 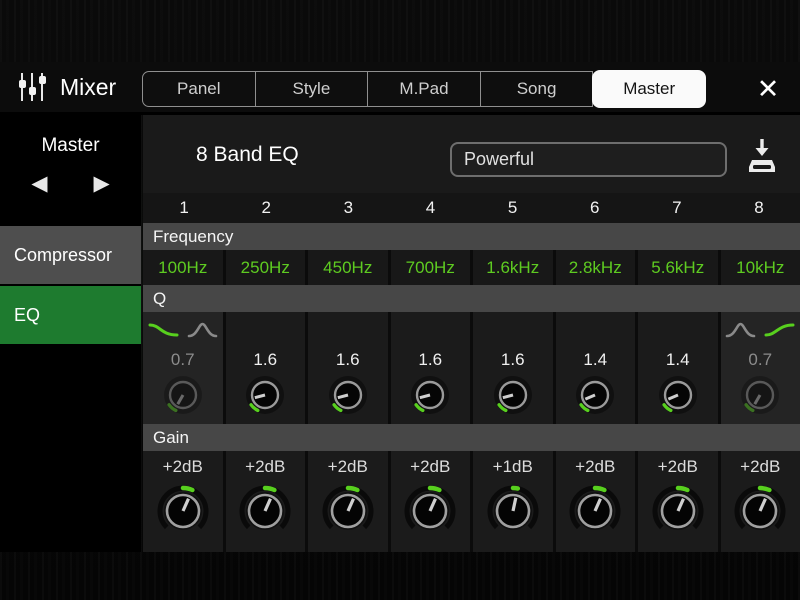 What do you see at coordinates (513, 267) in the screenshot?
I see `frequency-value-band5: 1.6kHz` at bounding box center [513, 267].